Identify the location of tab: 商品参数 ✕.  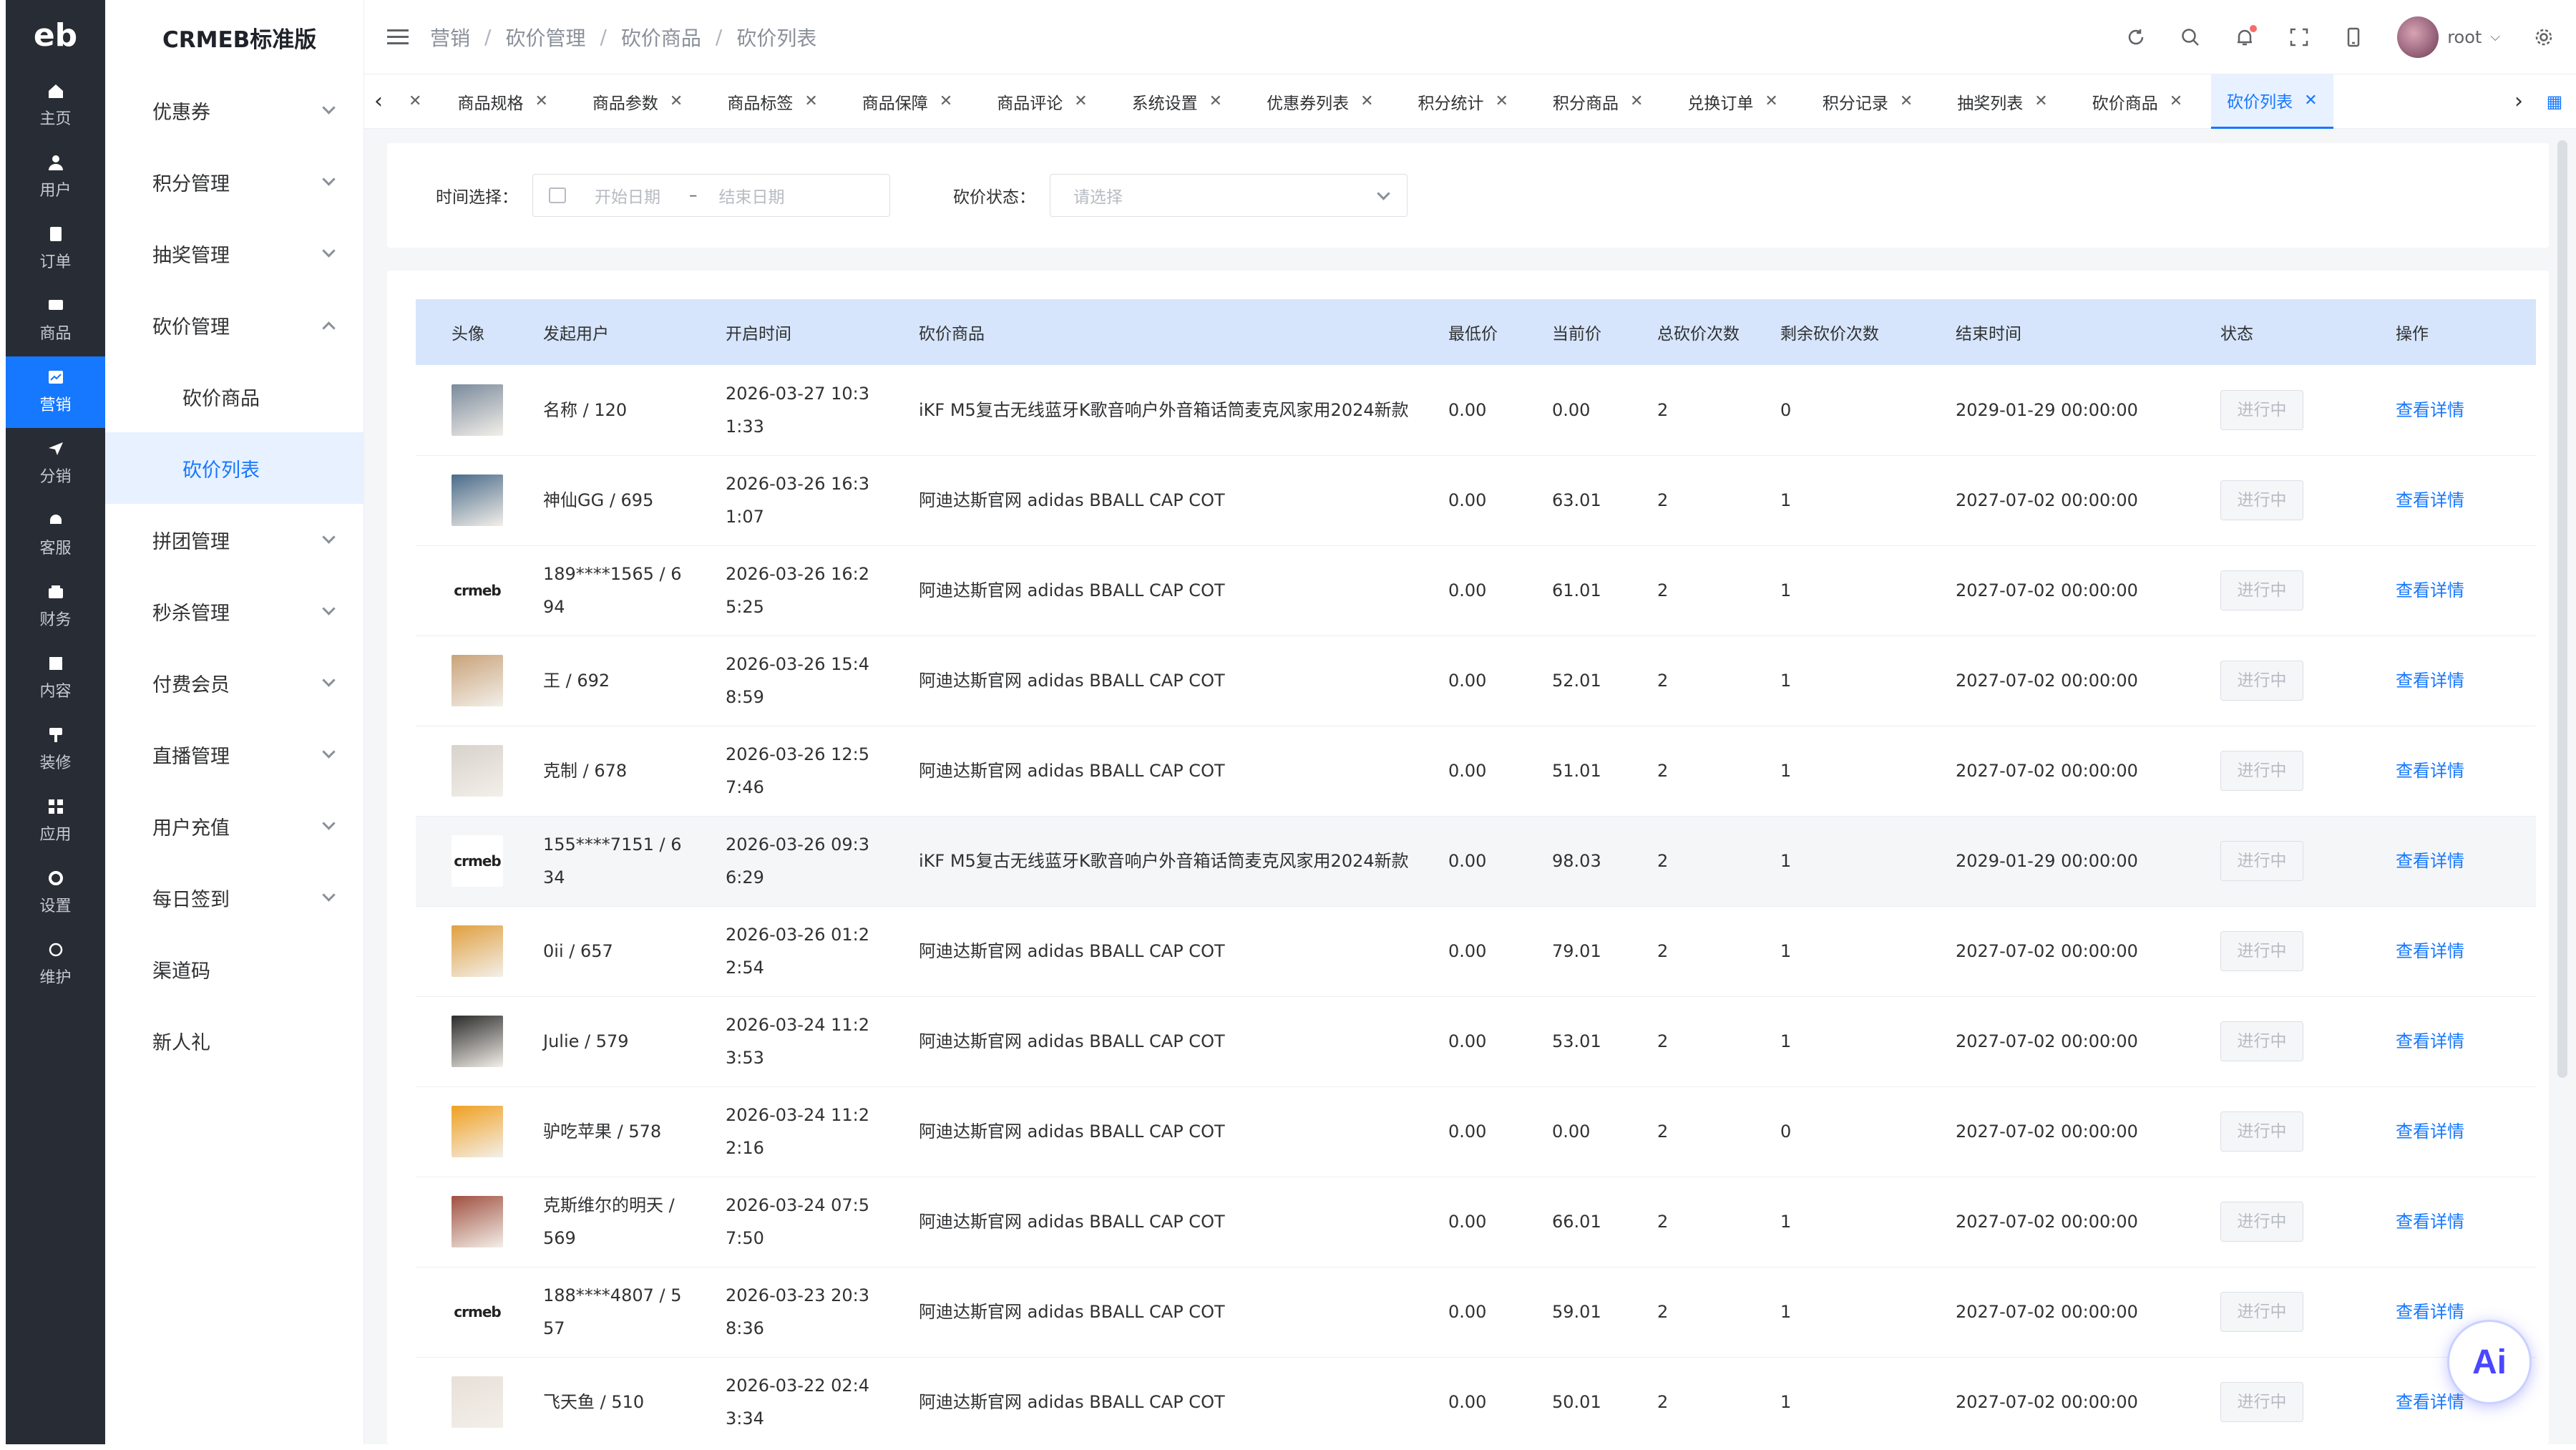
(637, 101).